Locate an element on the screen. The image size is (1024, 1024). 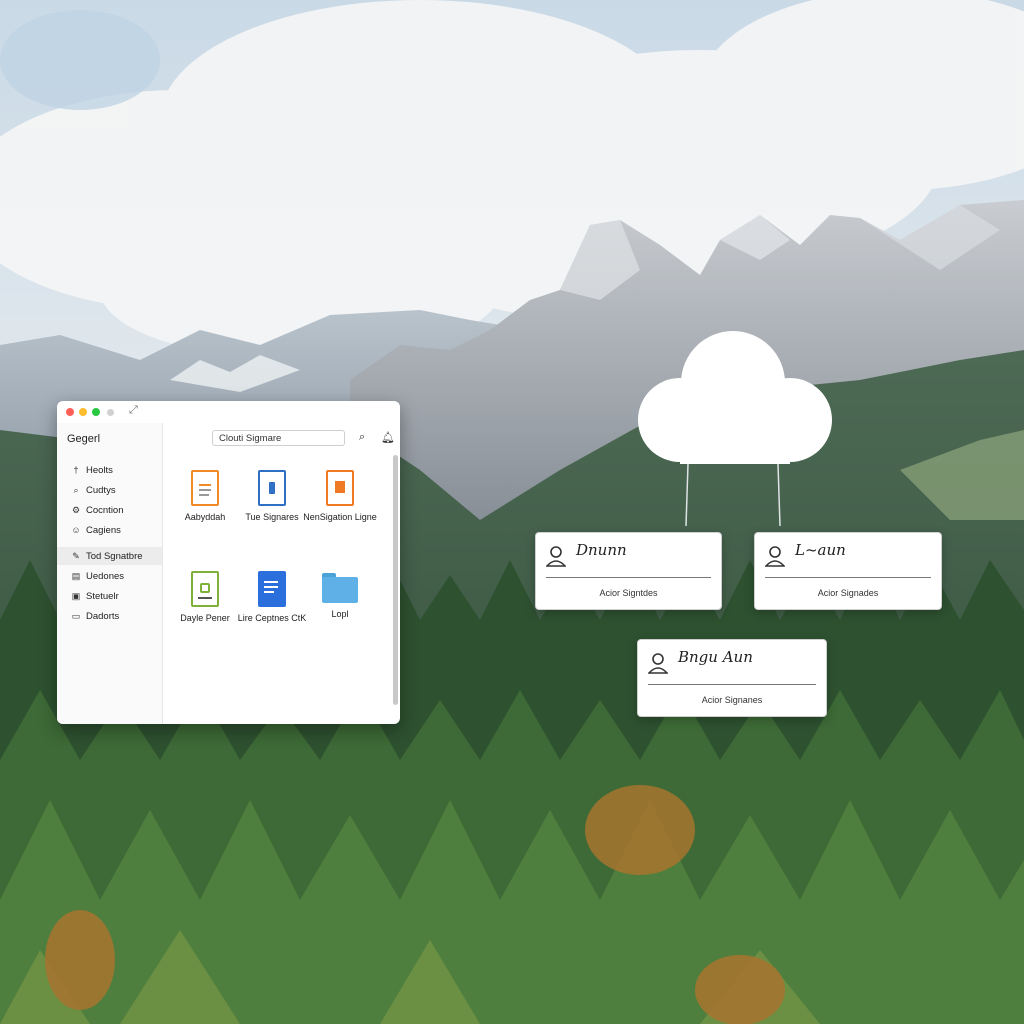
scrollbar is located at coordinates (395, 580).